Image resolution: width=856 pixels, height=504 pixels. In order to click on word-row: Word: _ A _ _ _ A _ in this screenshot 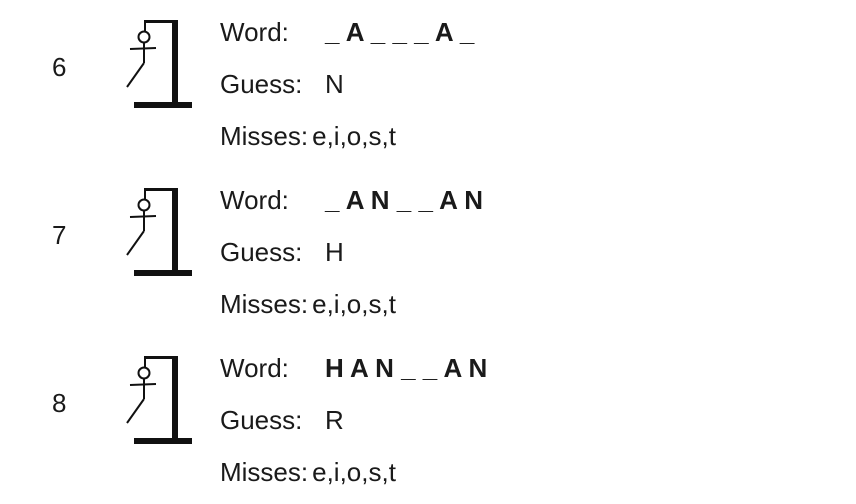, I will do `click(347, 32)`.